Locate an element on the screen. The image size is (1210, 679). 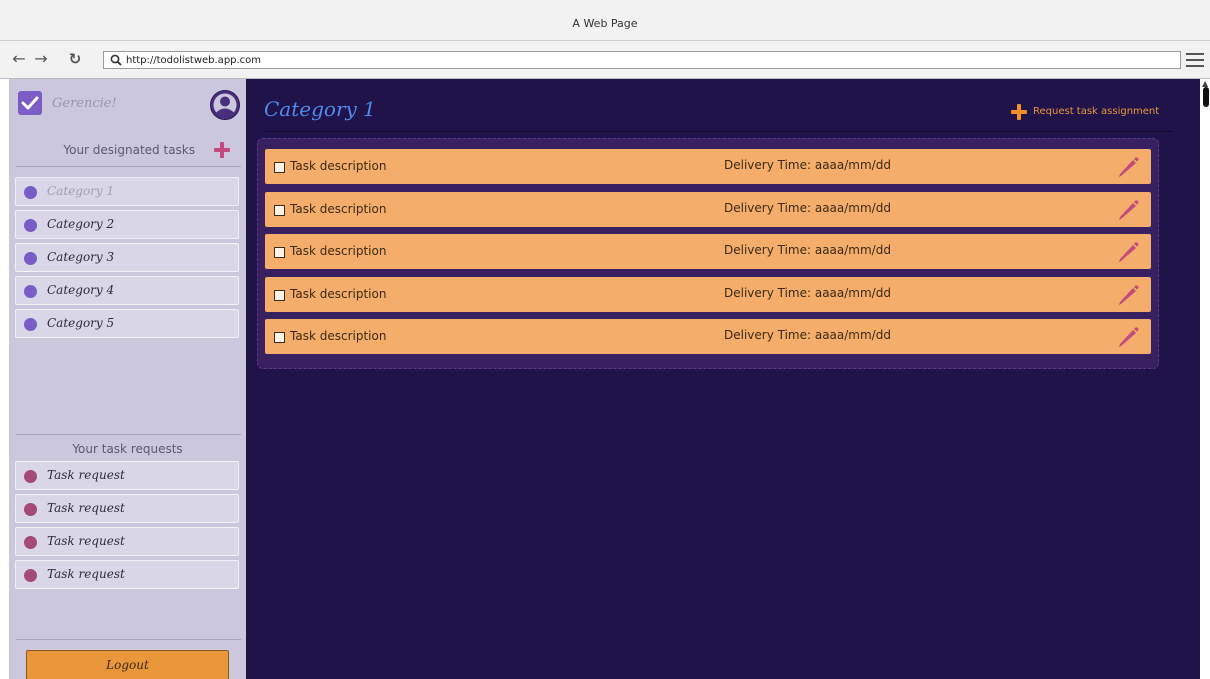
sidebar-item-label: Category 5 is located at coordinates (81, 323).